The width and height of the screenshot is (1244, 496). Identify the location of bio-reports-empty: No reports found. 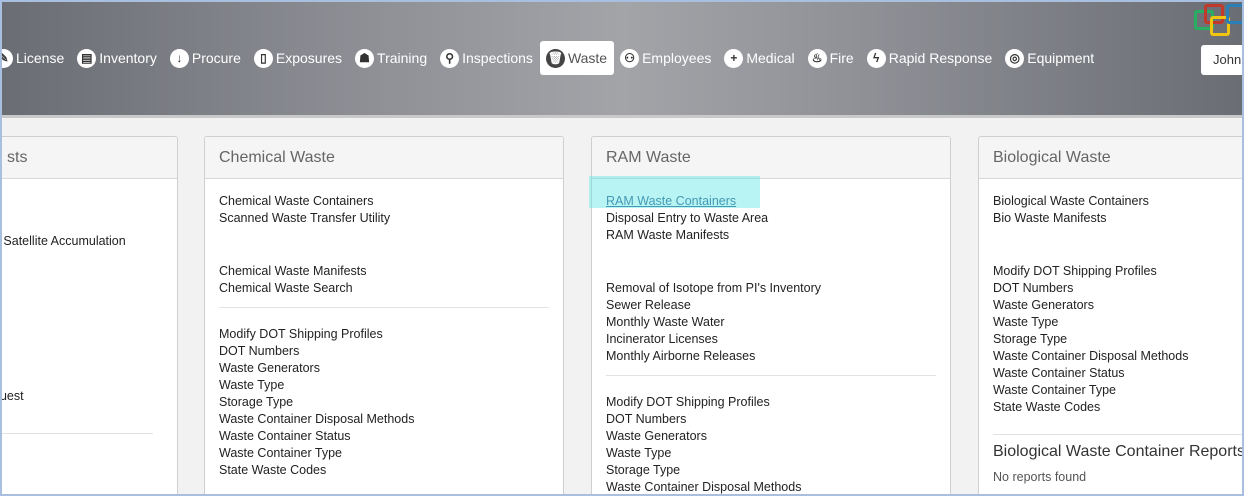
(1040, 477).